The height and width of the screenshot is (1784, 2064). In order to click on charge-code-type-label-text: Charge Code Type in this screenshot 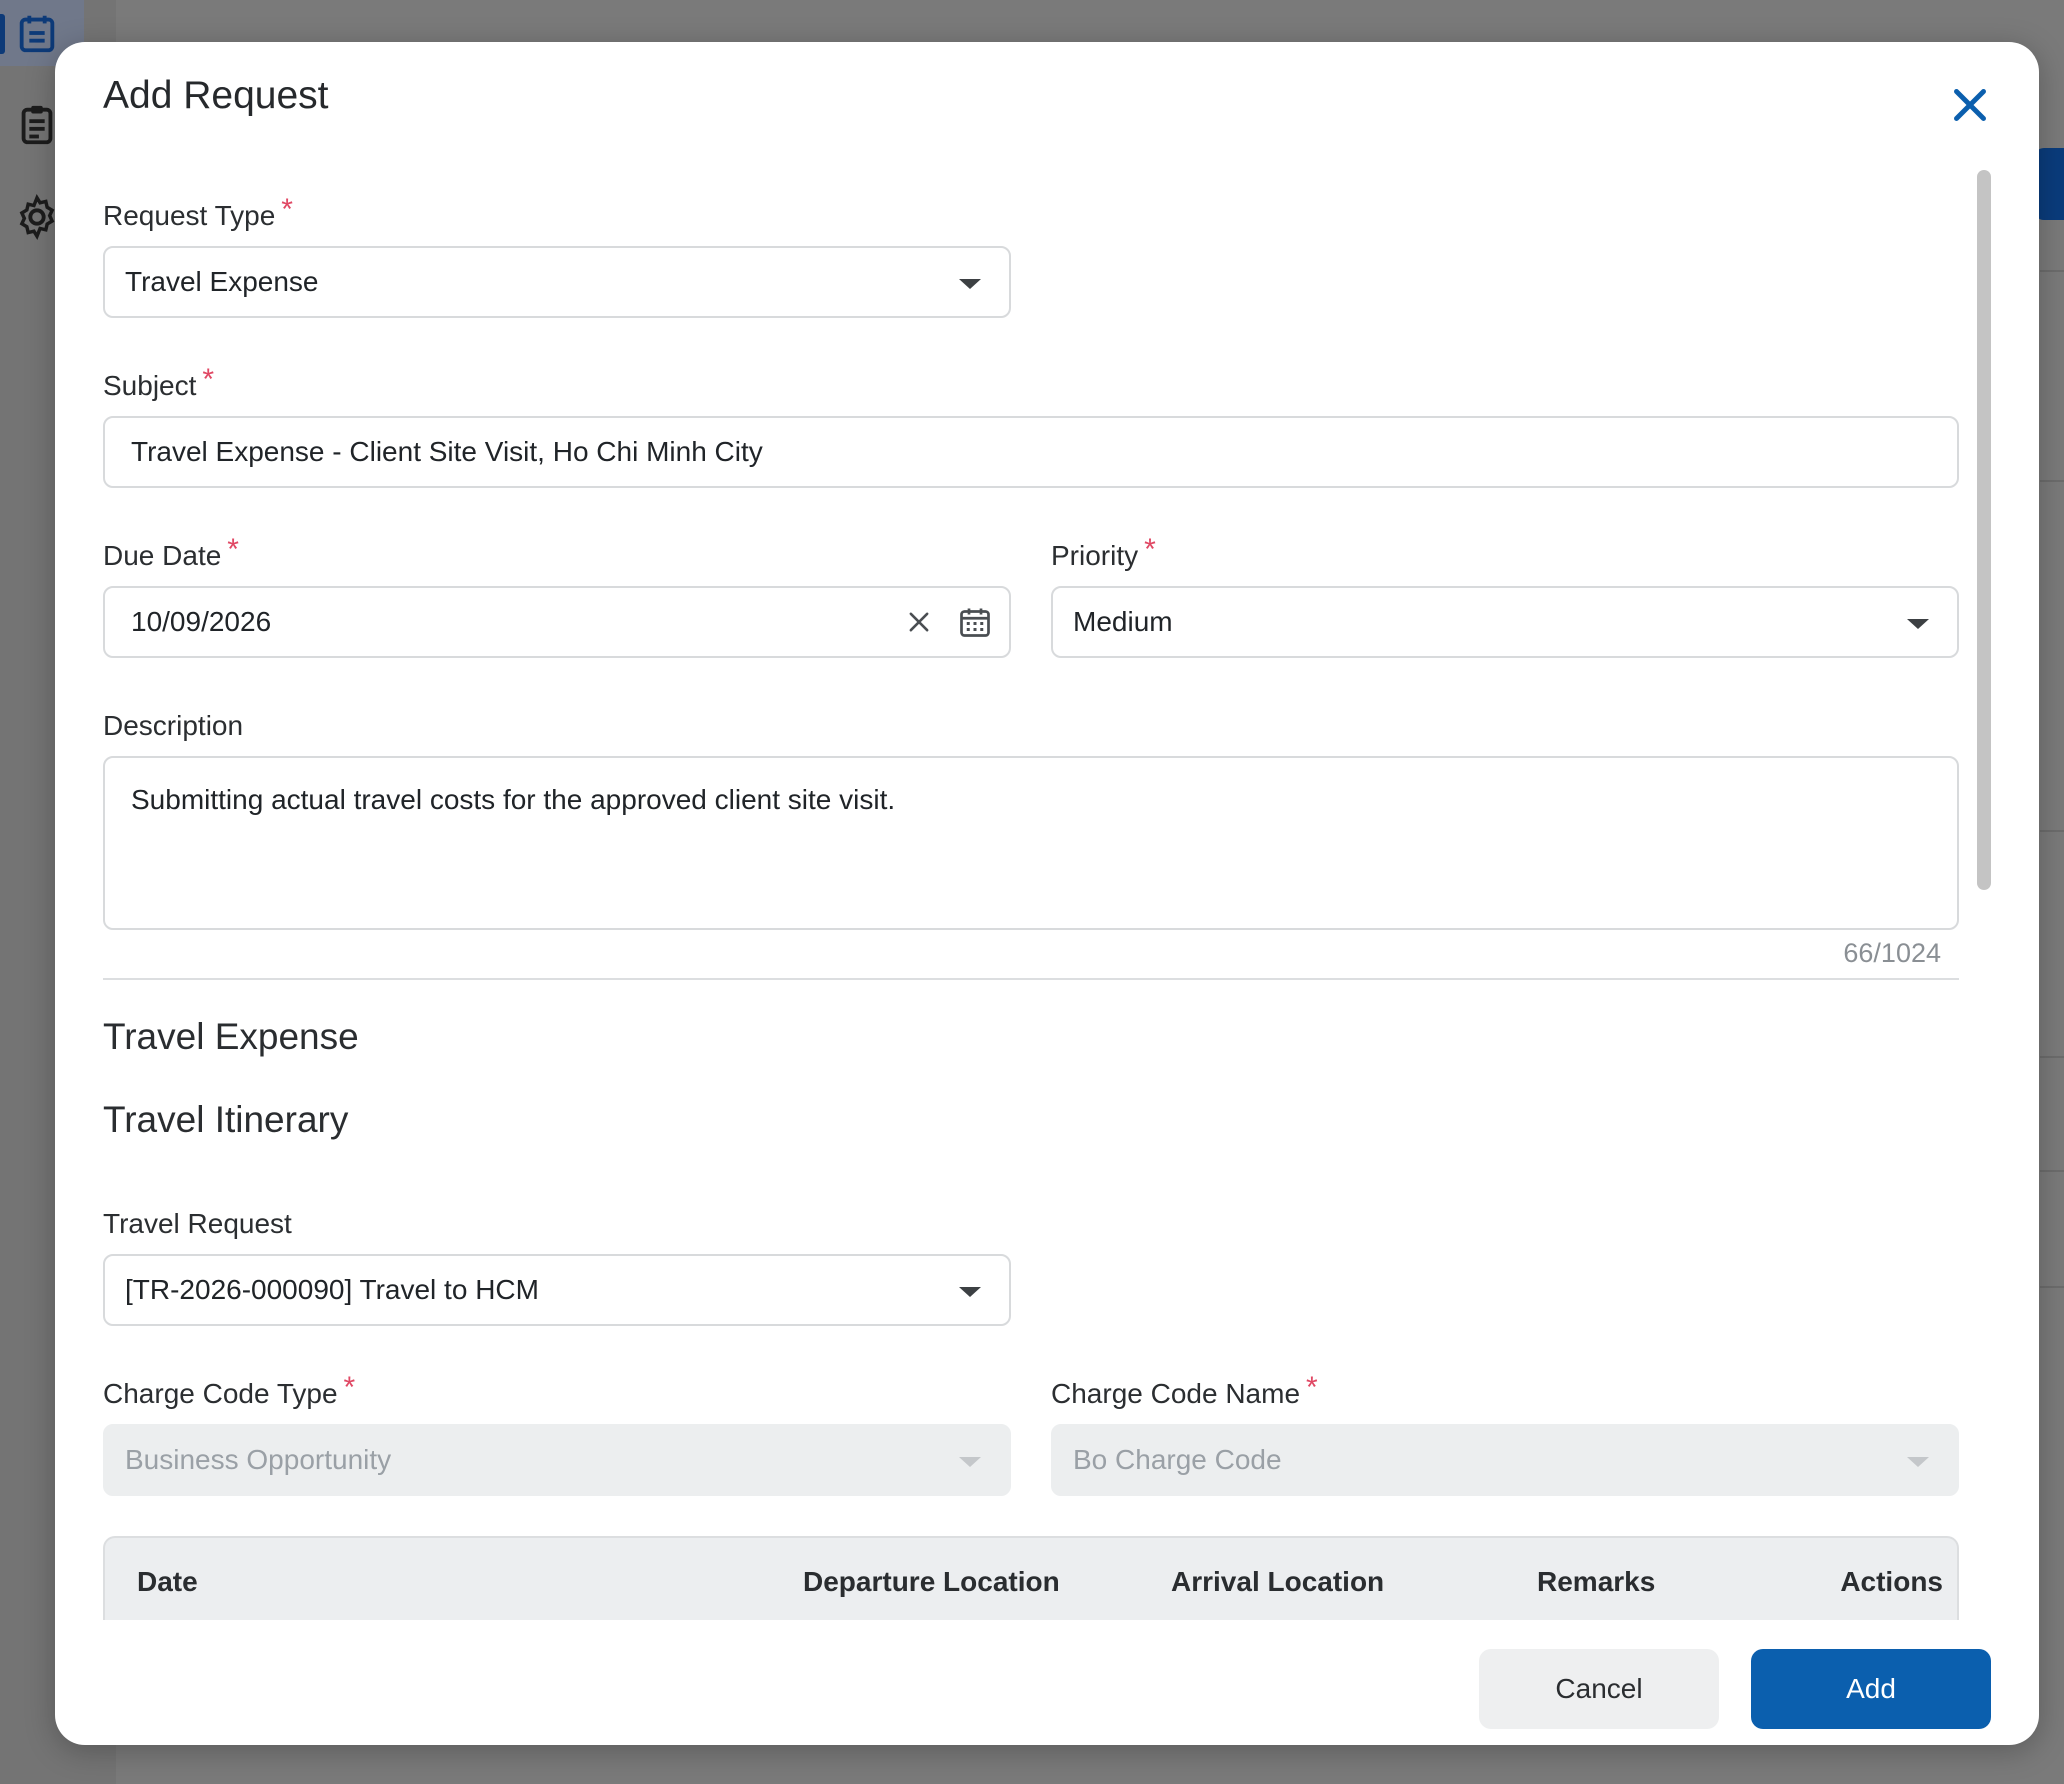, I will do `click(220, 1393)`.